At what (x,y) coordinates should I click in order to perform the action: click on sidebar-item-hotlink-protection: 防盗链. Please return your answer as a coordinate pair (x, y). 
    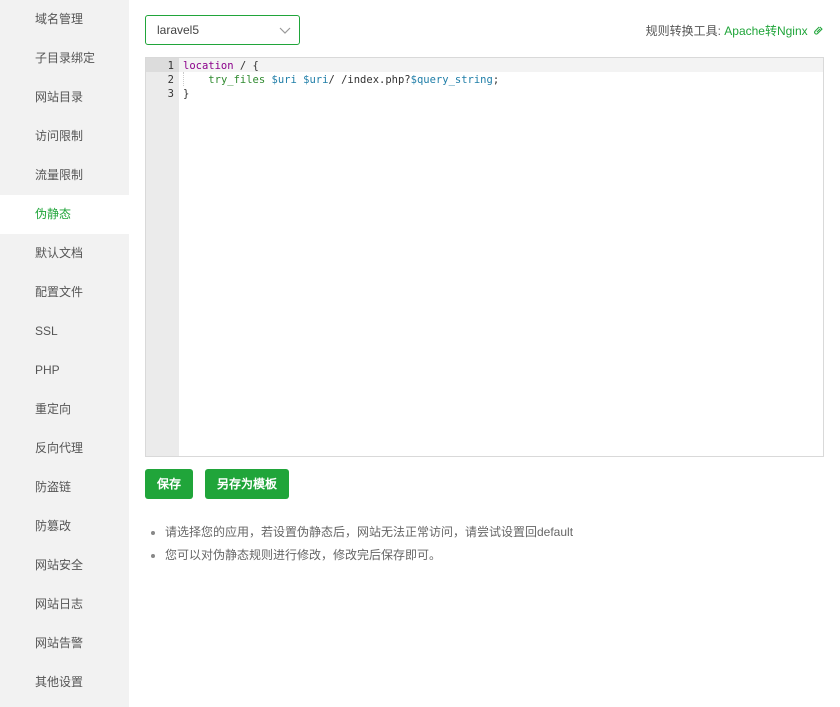
    Looking at the image, I should click on (64, 487).